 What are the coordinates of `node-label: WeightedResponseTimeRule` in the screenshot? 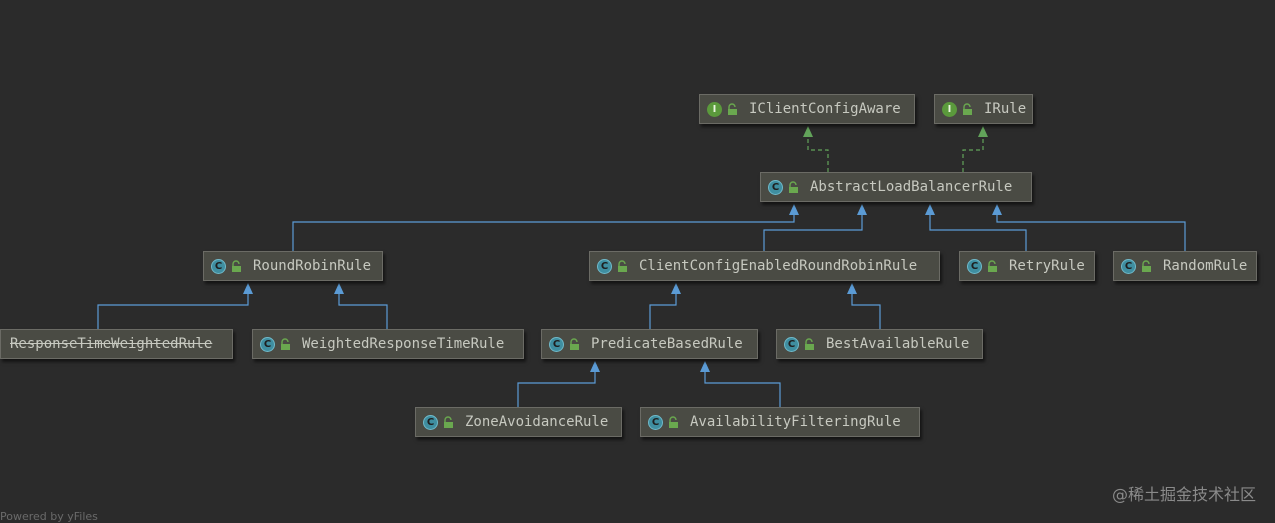 It's located at (403, 344).